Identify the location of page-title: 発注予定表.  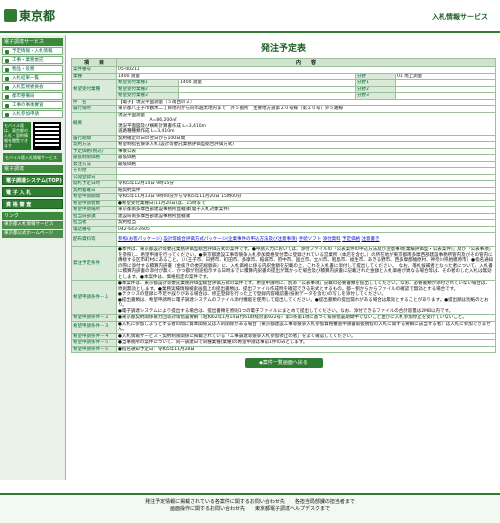
(283, 49).